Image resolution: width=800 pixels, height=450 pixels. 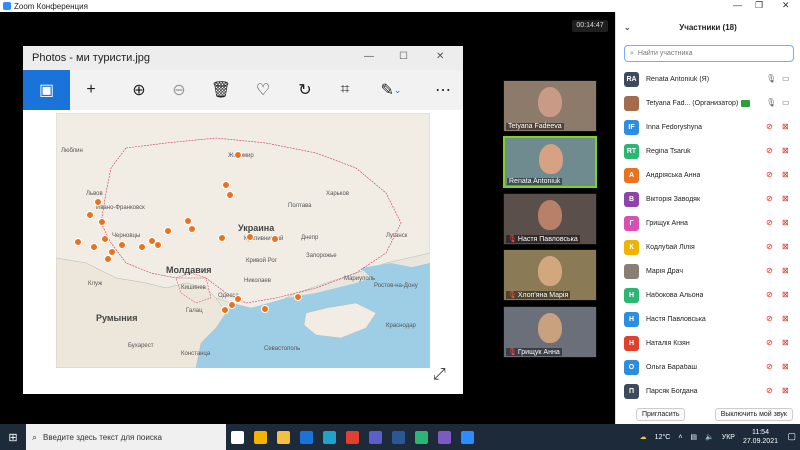 I want to click on zoom-icon, so click(x=467, y=437).